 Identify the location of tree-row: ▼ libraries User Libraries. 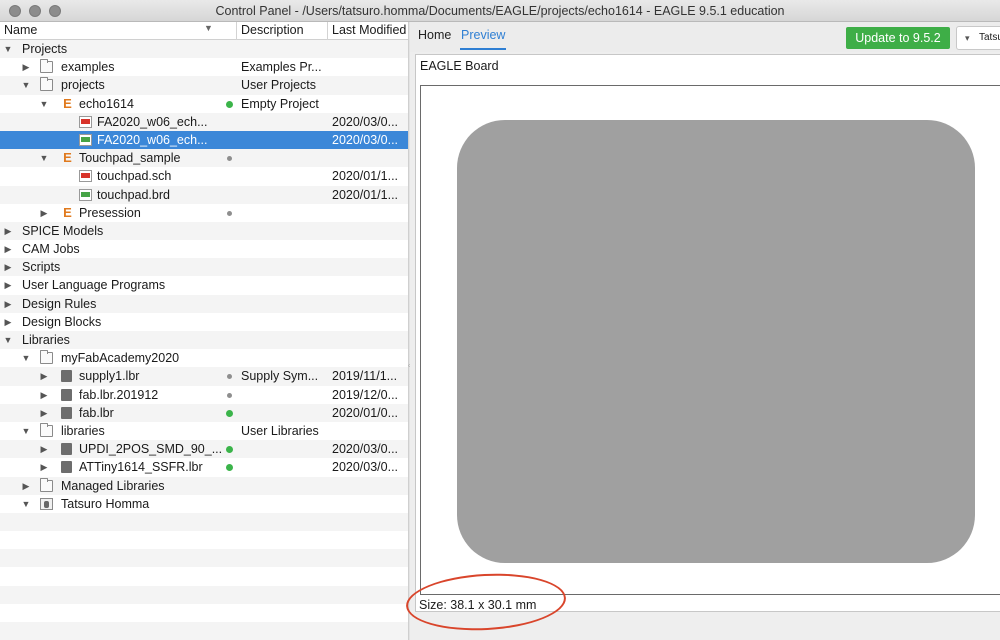
(204, 431).